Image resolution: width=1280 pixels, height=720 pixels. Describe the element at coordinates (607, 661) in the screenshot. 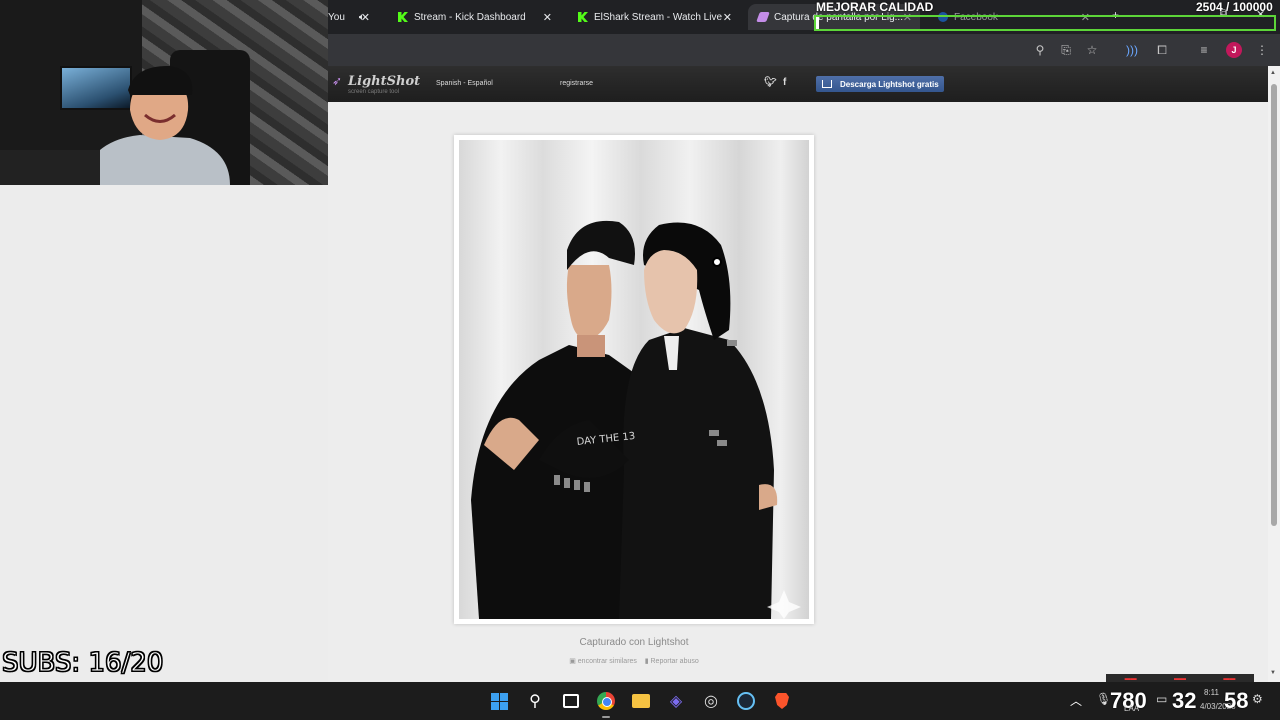

I see `find-similar-label: encontrar similares` at that location.